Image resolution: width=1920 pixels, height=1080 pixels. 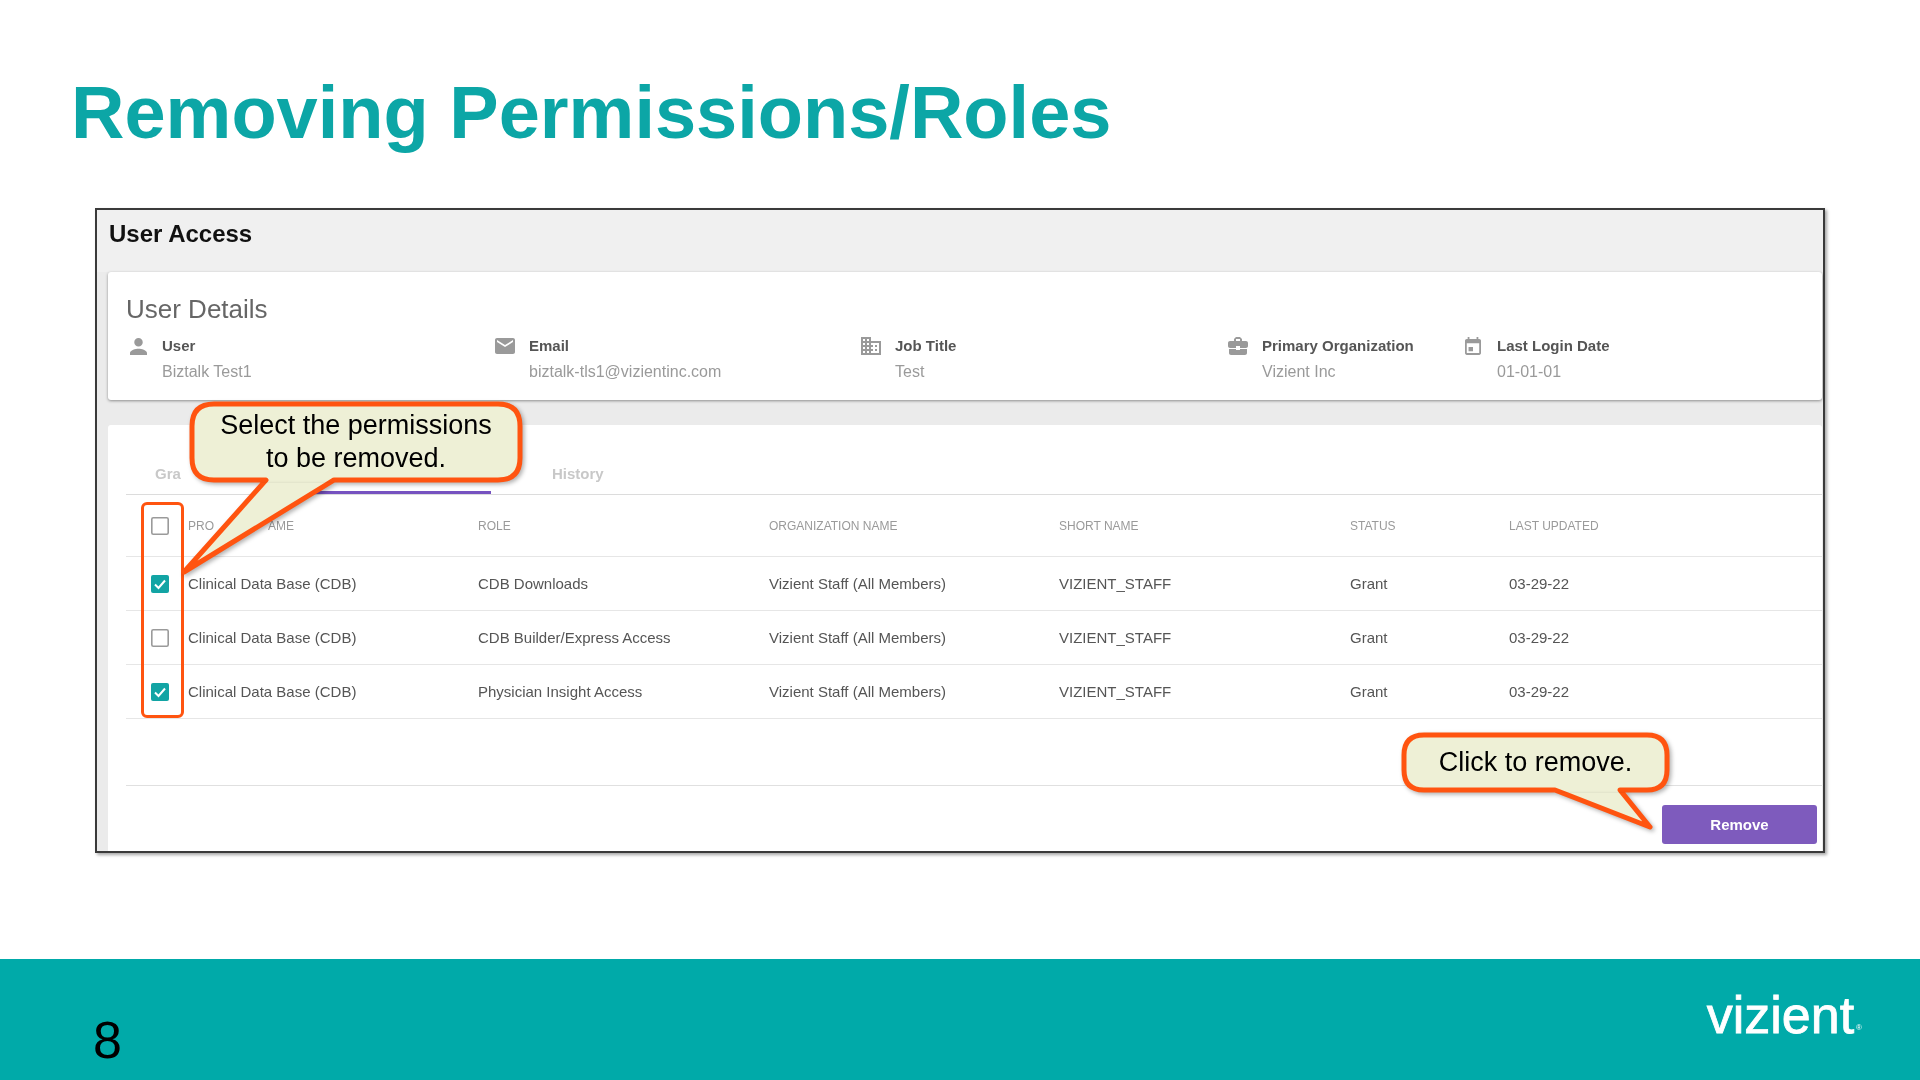 What do you see at coordinates (625, 372) in the screenshot?
I see `field-value: biztalk-tls1@vizientinc.com` at bounding box center [625, 372].